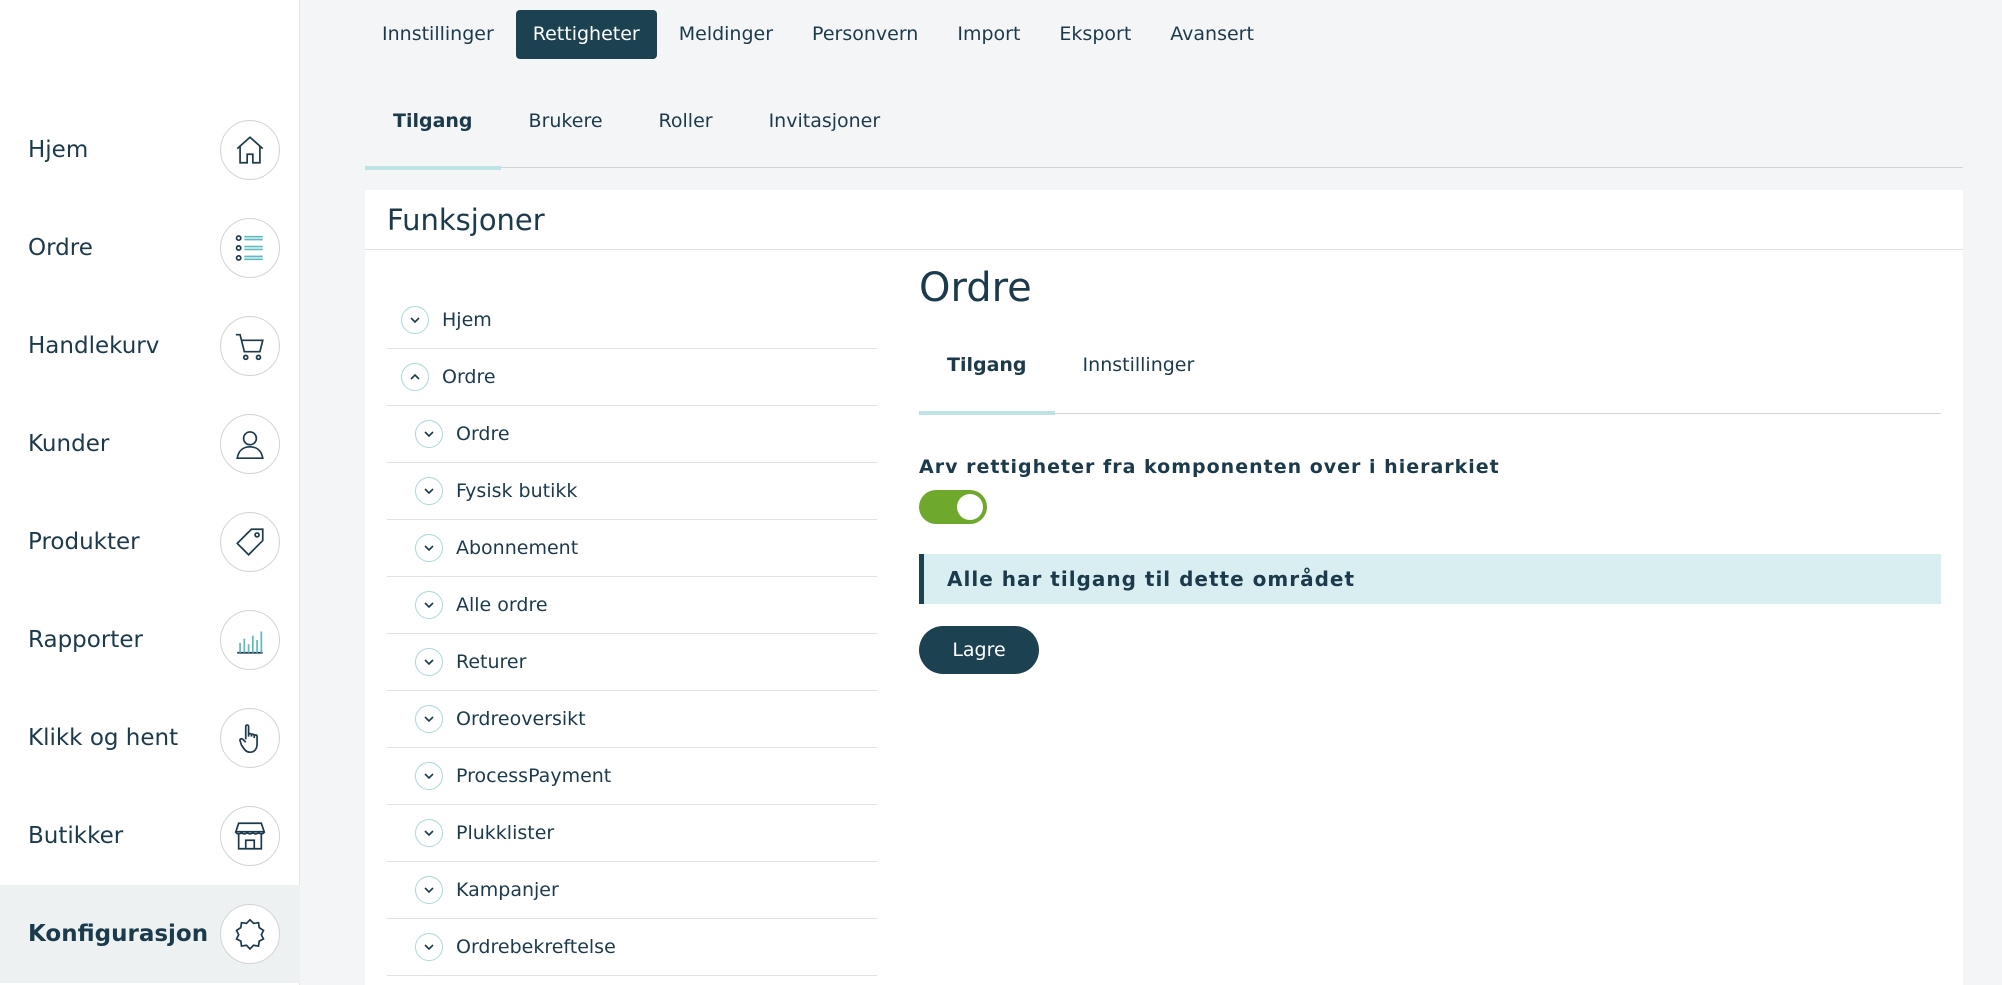 The width and height of the screenshot is (2002, 985). I want to click on cart-icon, so click(250, 346).